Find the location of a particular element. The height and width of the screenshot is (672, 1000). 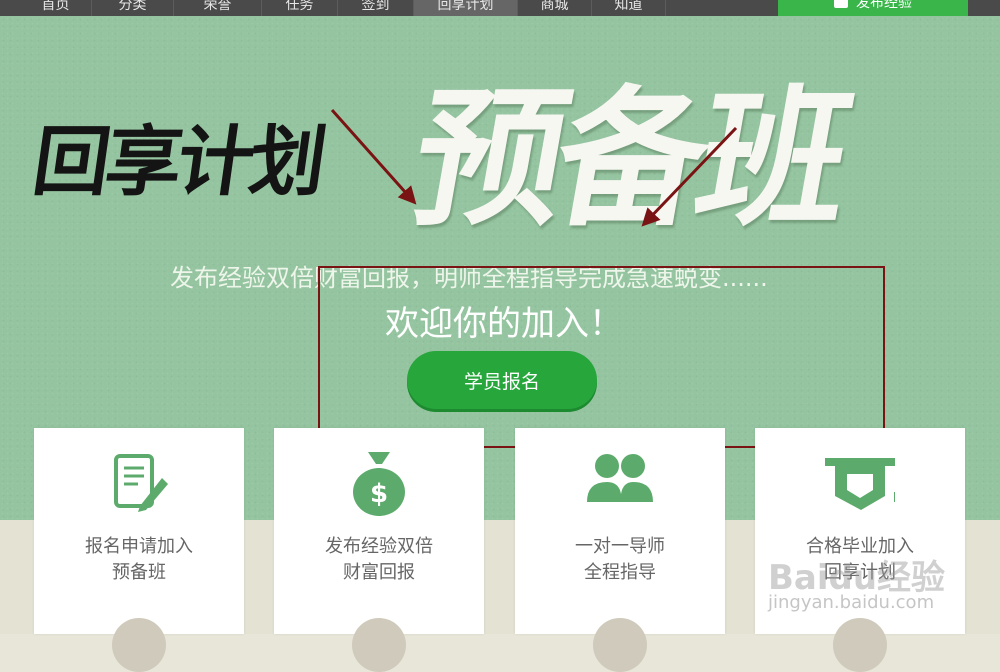

edit-icon is located at coordinates (841, 4).